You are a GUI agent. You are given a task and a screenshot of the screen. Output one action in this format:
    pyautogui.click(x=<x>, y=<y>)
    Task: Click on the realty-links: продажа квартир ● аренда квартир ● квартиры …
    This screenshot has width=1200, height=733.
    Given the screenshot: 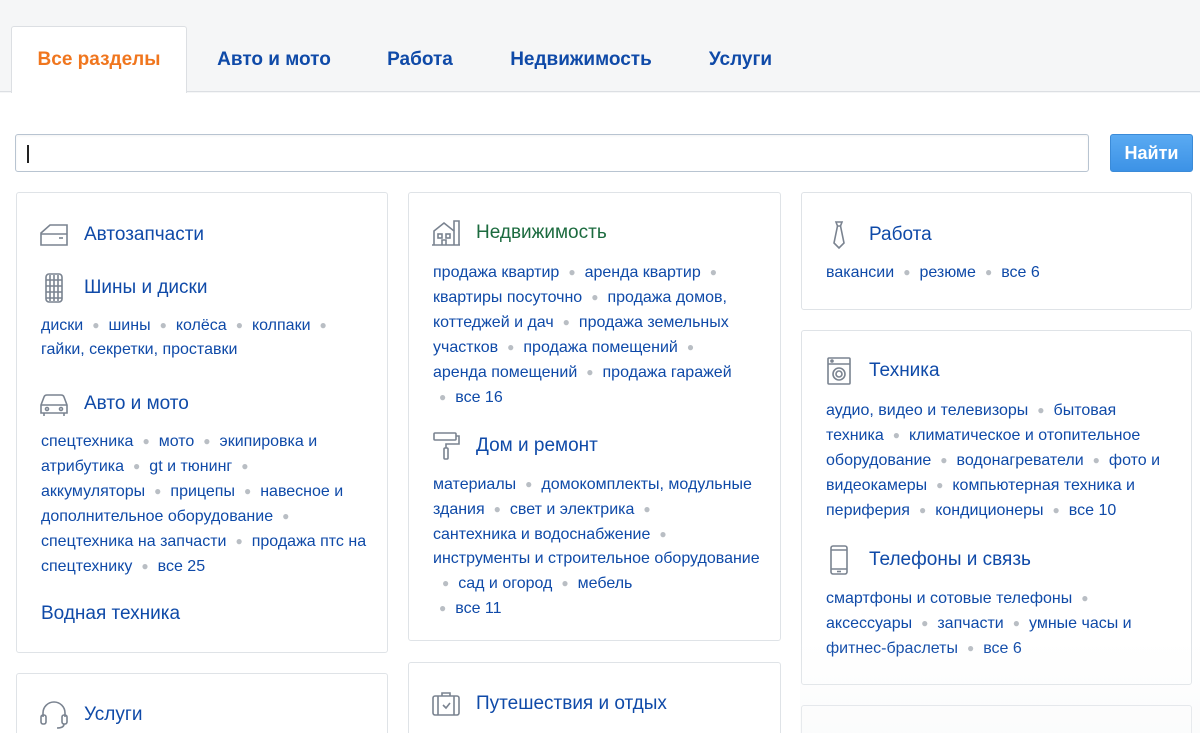 What is the action you would take?
    pyautogui.click(x=582, y=335)
    